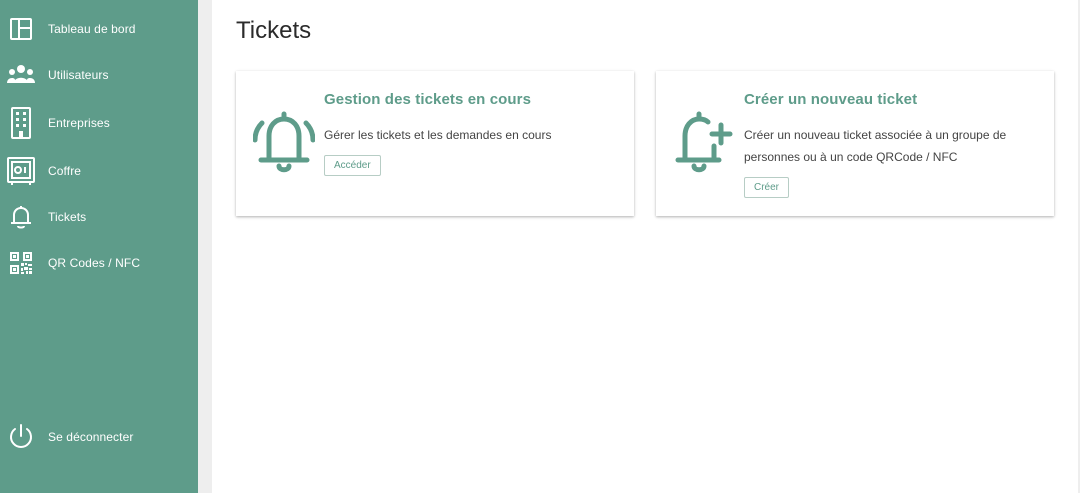  Describe the element at coordinates (352, 165) in the screenshot. I see `access-button: Accéder` at that location.